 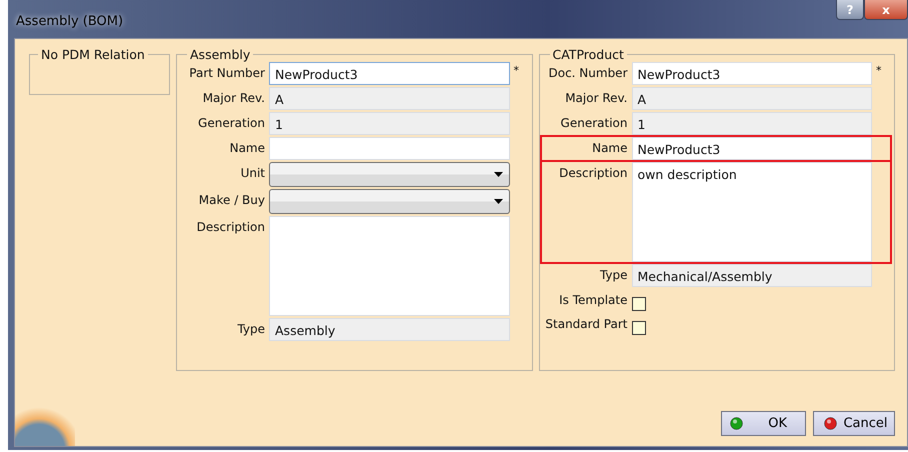 I want to click on readonly-field: Mechanical/Assembly, so click(x=752, y=275).